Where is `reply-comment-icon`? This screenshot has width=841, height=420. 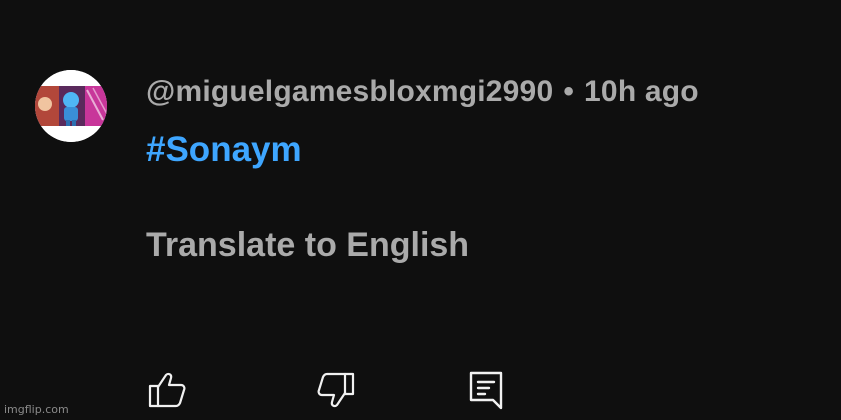 reply-comment-icon is located at coordinates (486, 390).